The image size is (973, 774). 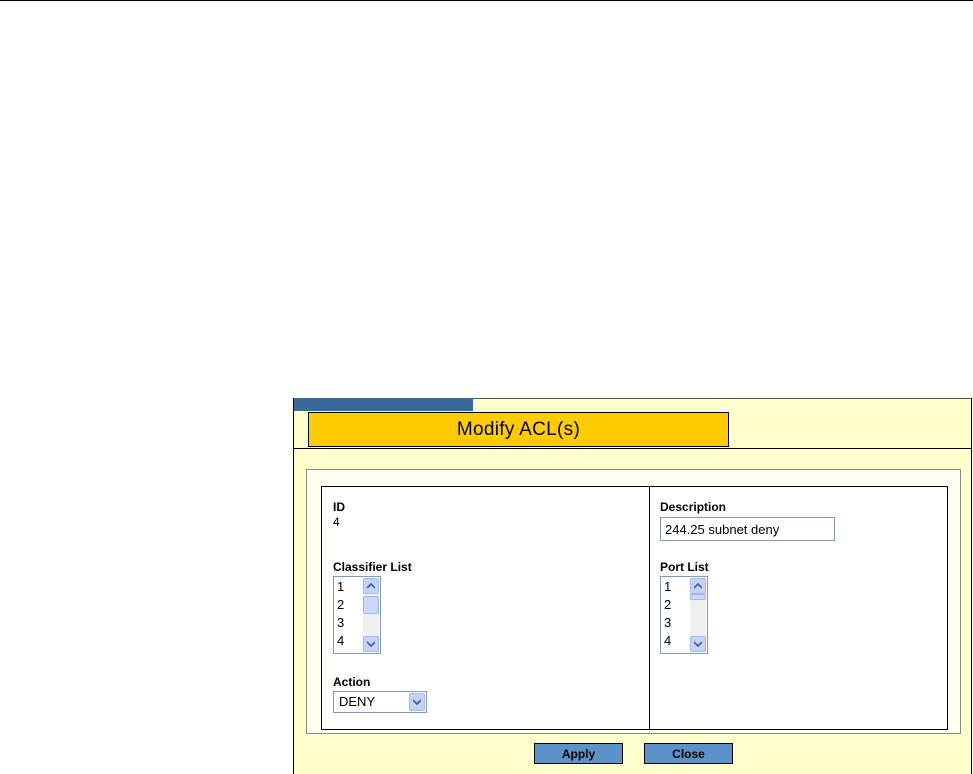 What do you see at coordinates (677, 605) in the screenshot?
I see `port-option: 2` at bounding box center [677, 605].